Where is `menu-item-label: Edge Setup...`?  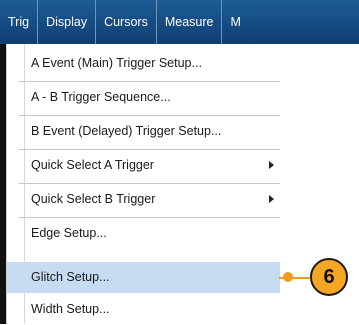 menu-item-label: Edge Setup... is located at coordinates (69, 233).